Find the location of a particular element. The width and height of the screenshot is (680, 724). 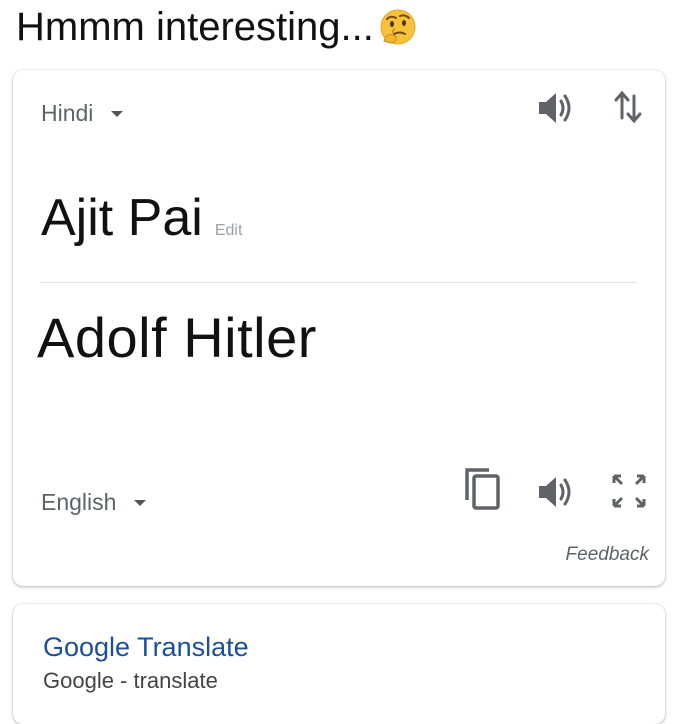

source-language-selector: Hindi is located at coordinates (82, 113).